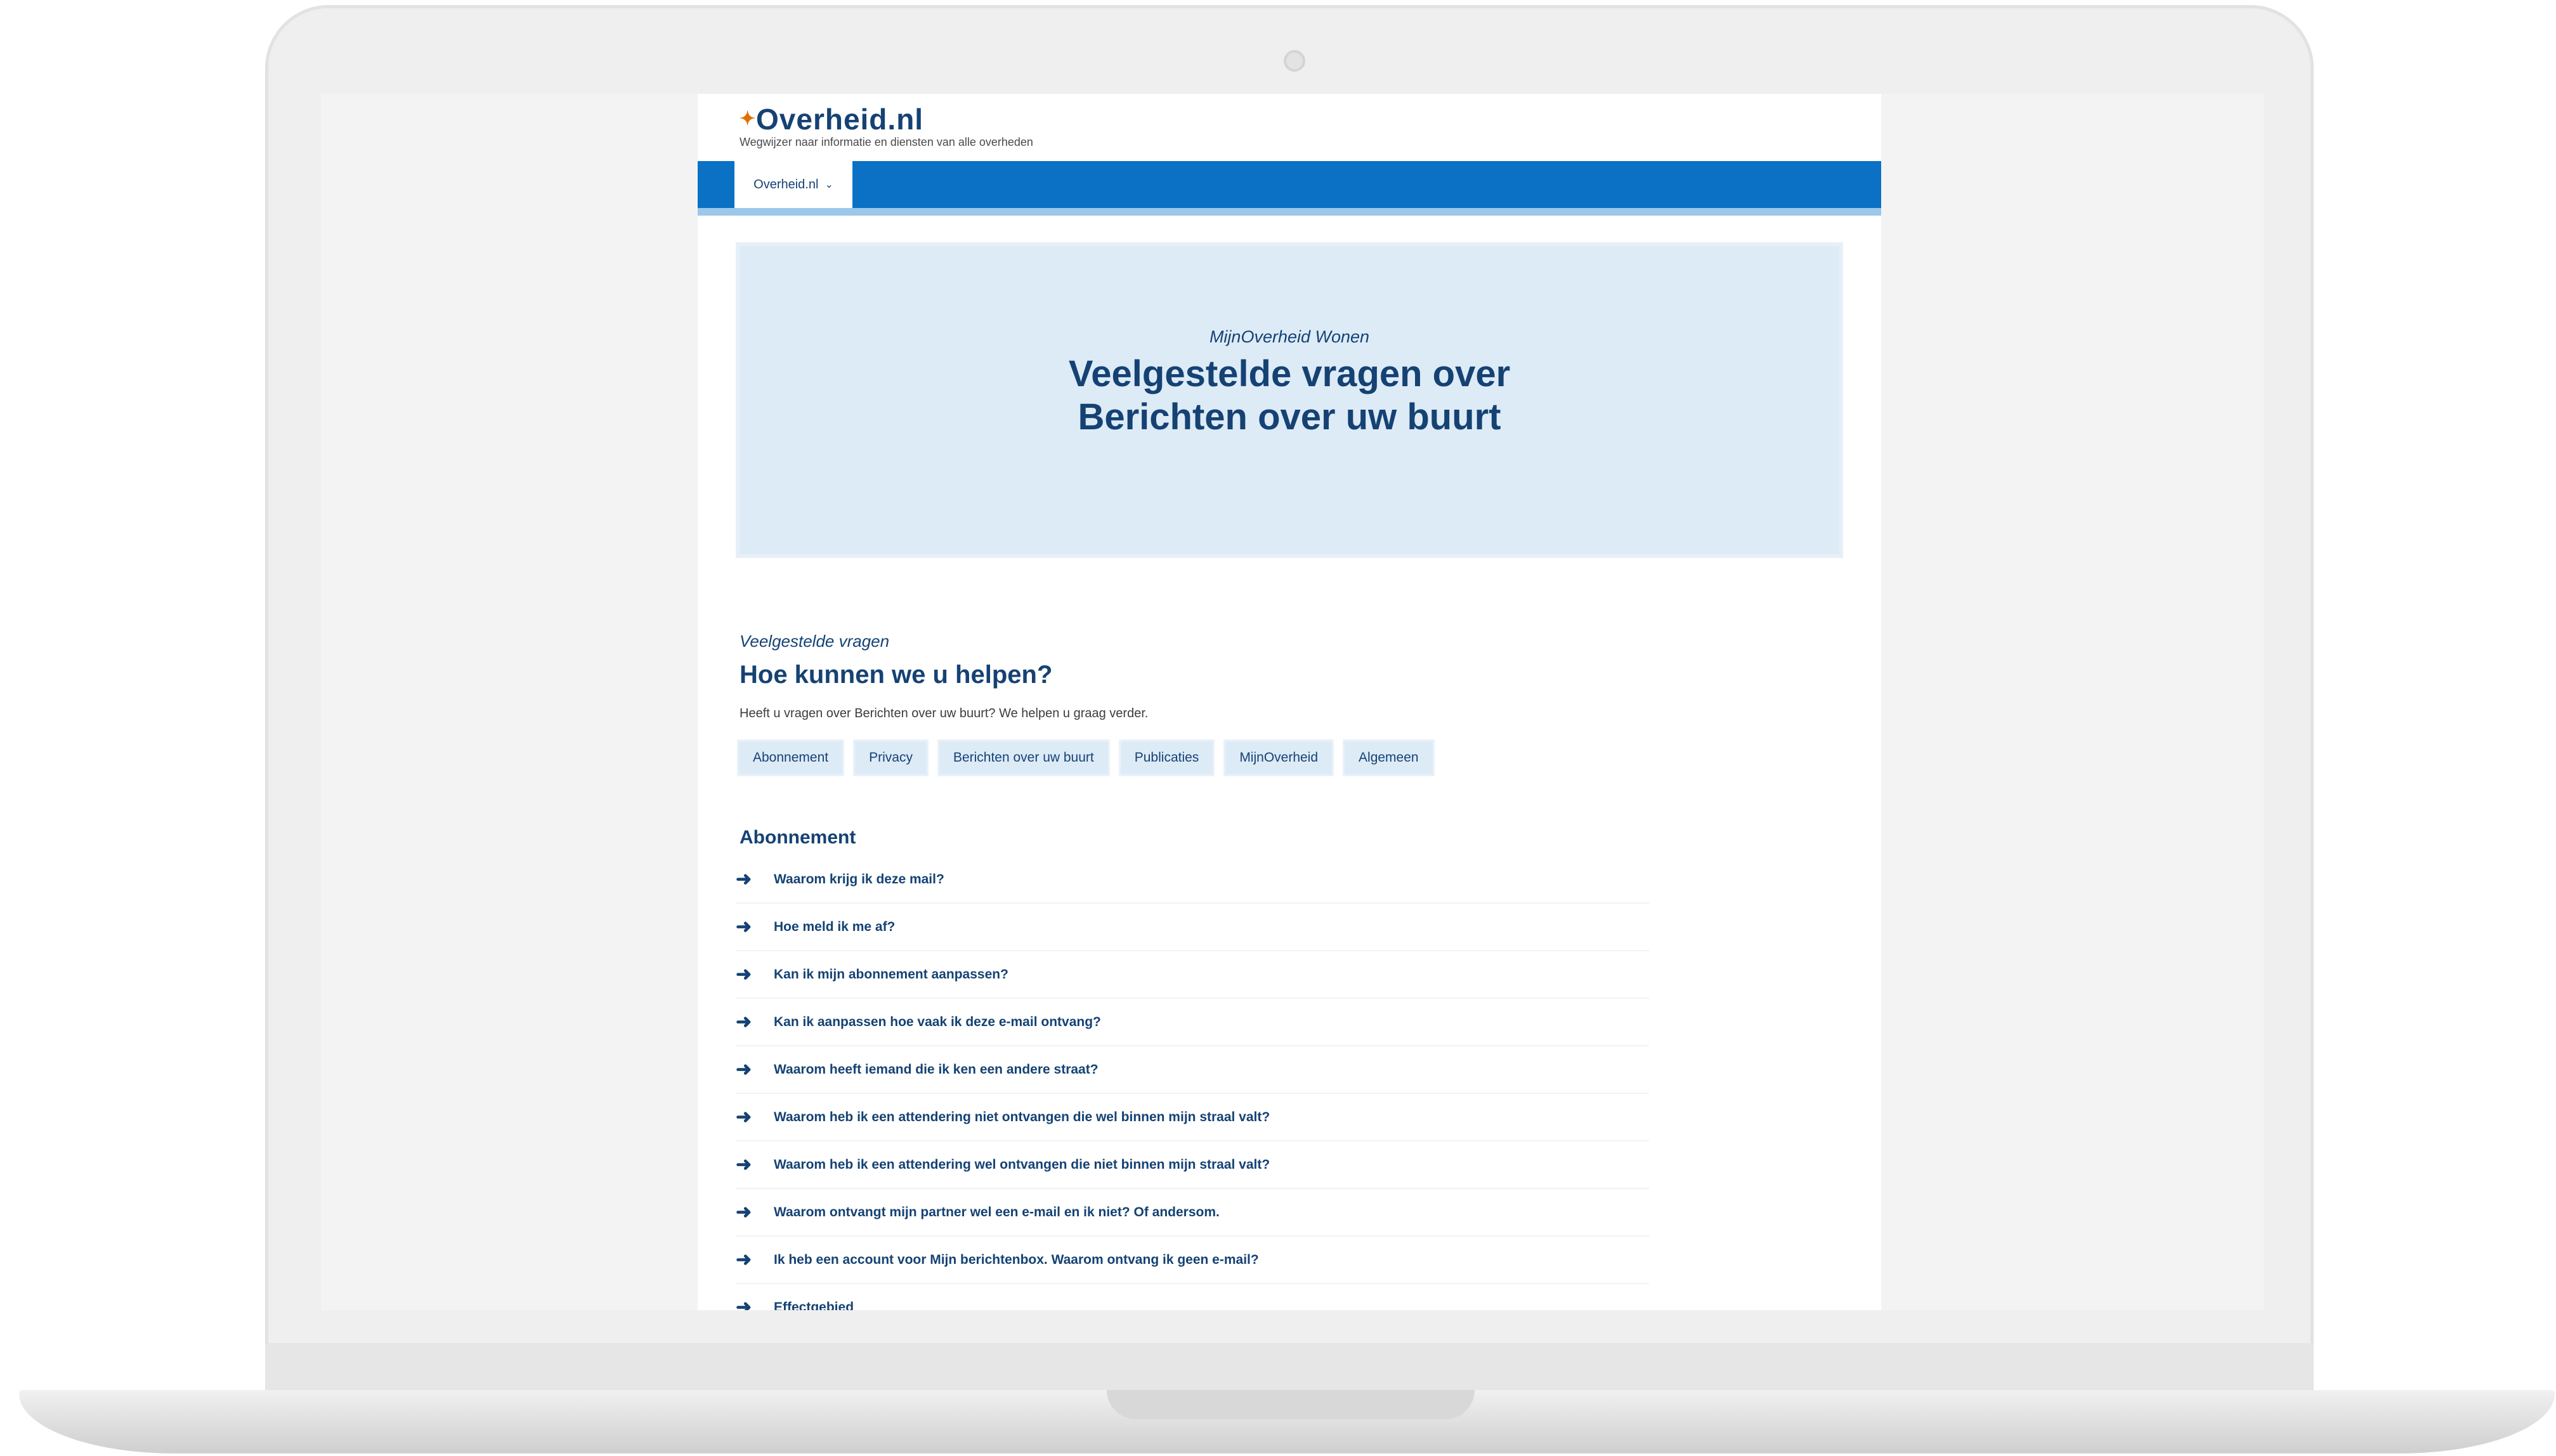  Describe the element at coordinates (1278, 757) in the screenshot. I see `tag-mijnoverheid: MijnOverheid` at that location.